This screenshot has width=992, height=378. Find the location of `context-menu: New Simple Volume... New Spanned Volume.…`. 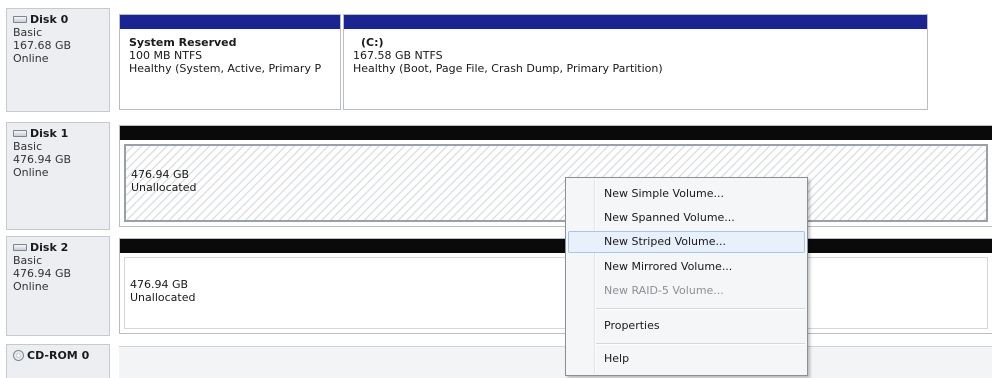

context-menu: New Simple Volume... New Spanned Volume.… is located at coordinates (686, 276).